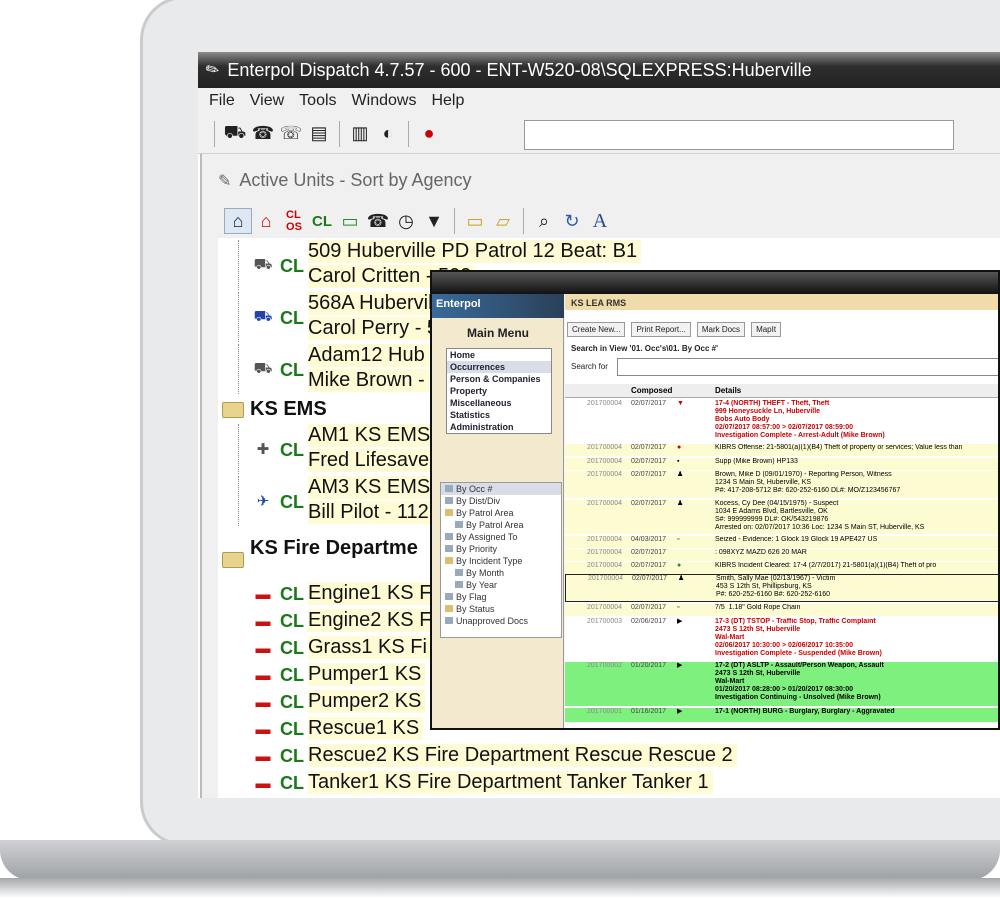 This screenshot has width=1000, height=898. Describe the element at coordinates (721, 329) in the screenshot. I see `mark-docs-button: Mark Docs` at that location.